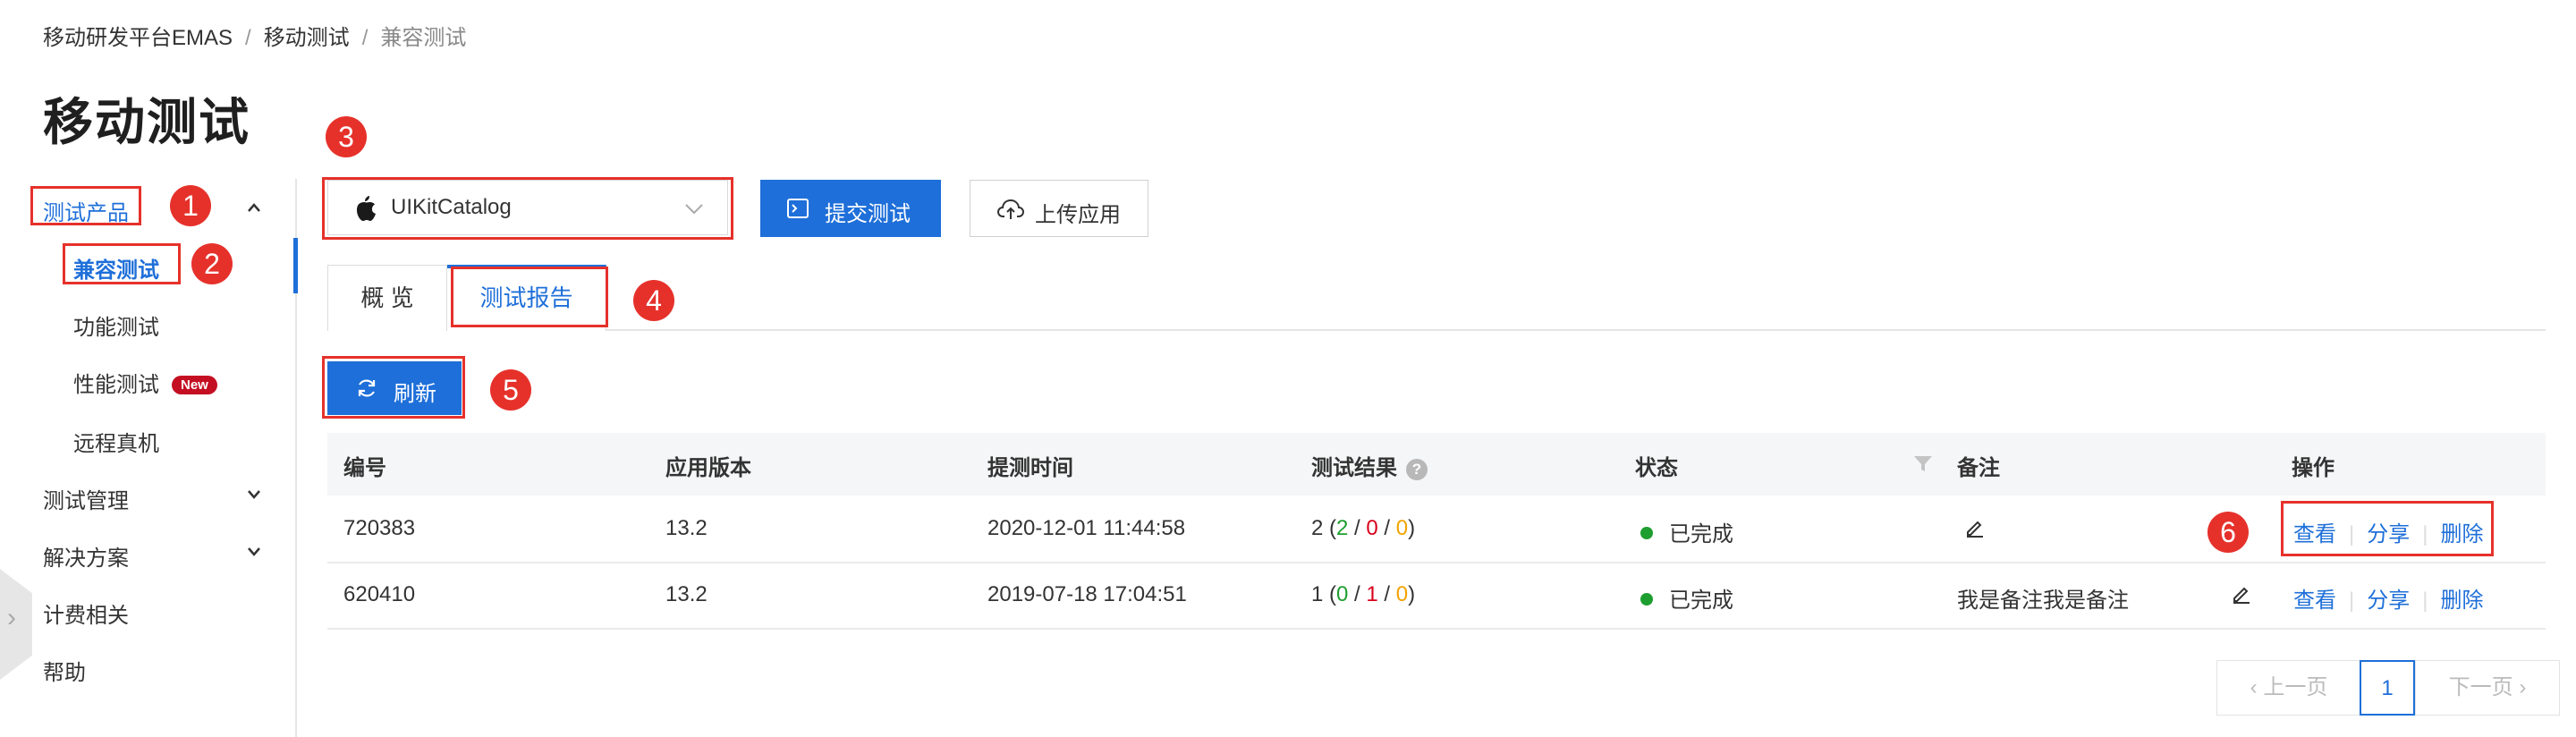 Image resolution: width=2576 pixels, height=737 pixels. Describe the element at coordinates (1317, 528) in the screenshot. I see `result-total: 2` at that location.